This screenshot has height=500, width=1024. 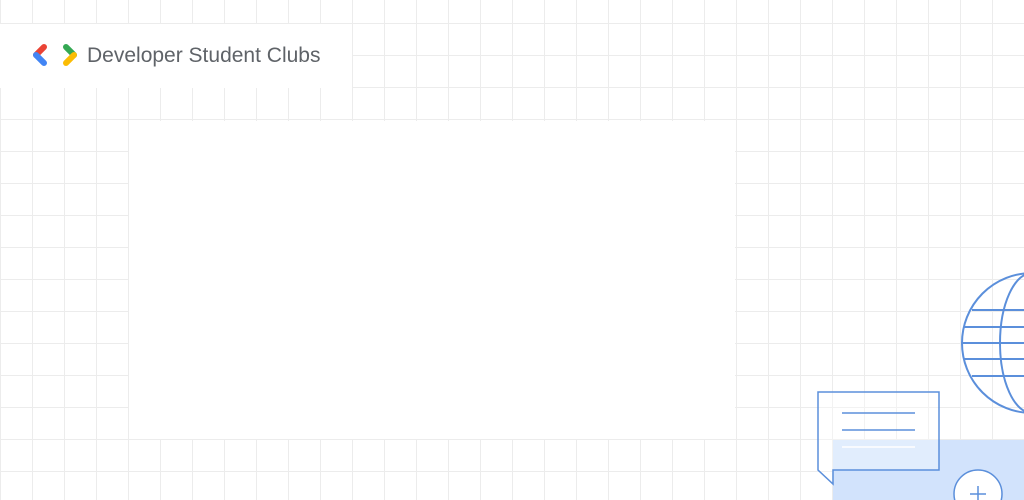 What do you see at coordinates (55, 55) in the screenshot?
I see `dsc-brackets-logo-icon` at bounding box center [55, 55].